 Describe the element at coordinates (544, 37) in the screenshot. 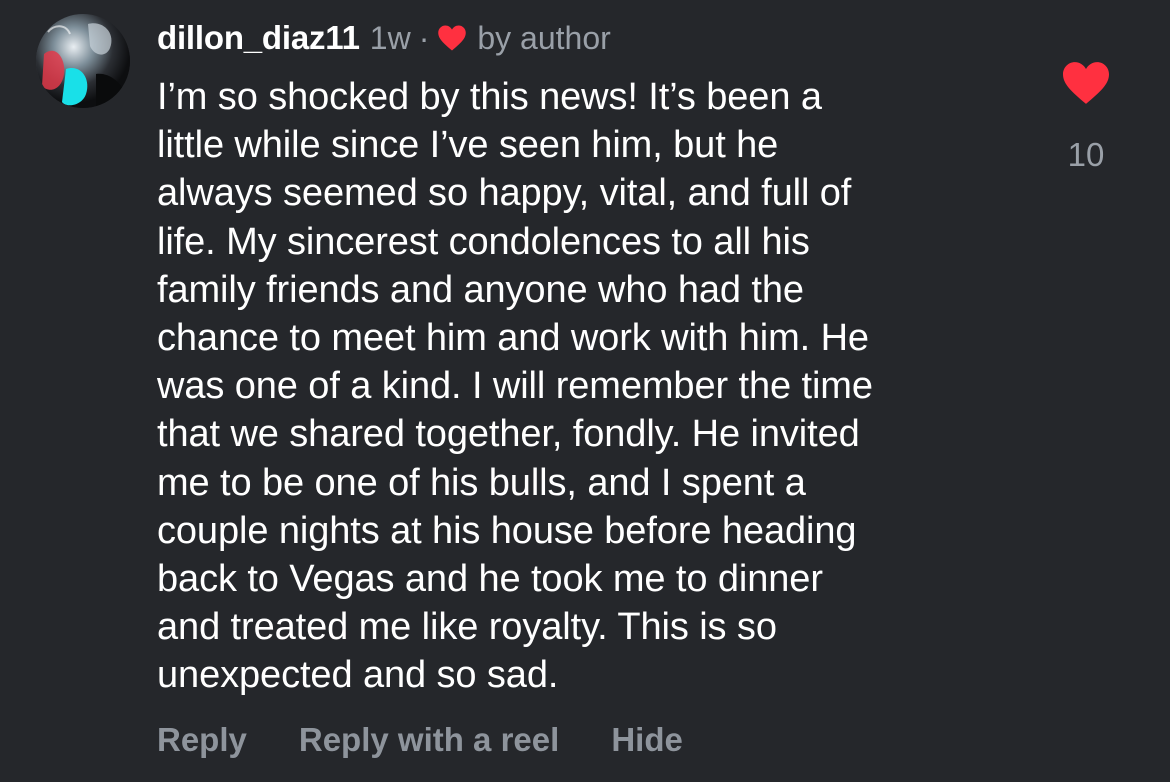

I see `author-like-label: by author` at that location.